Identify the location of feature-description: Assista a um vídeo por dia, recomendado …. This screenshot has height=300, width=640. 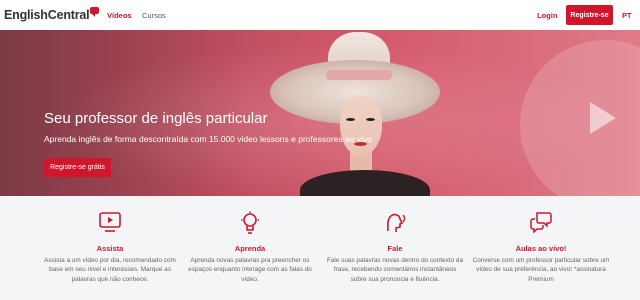
(110, 270).